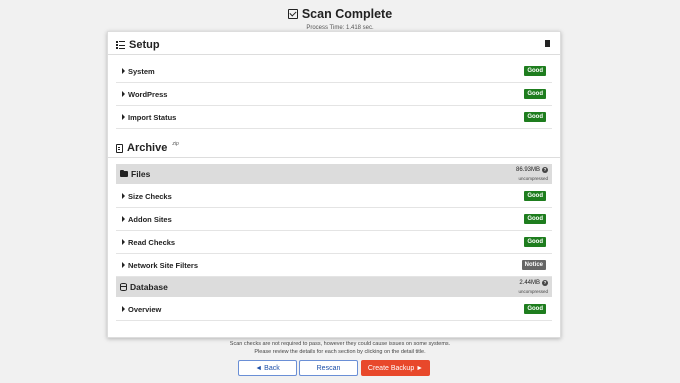  Describe the element at coordinates (334, 287) in the screenshot. I see `database-group-header: Database 2.44MB? uncompressed` at that location.